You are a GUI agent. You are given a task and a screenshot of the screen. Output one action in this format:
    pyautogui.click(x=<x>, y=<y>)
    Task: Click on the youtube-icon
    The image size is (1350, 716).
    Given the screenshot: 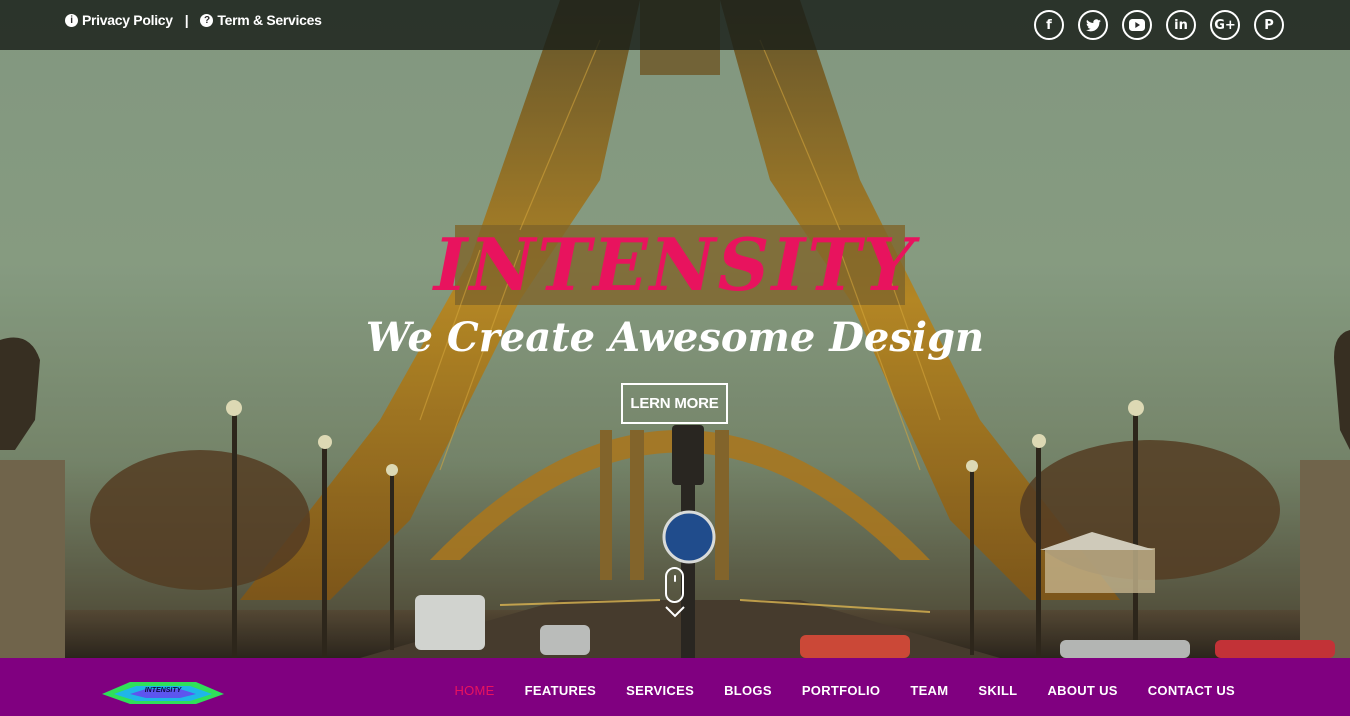 What is the action you would take?
    pyautogui.click(x=1137, y=25)
    